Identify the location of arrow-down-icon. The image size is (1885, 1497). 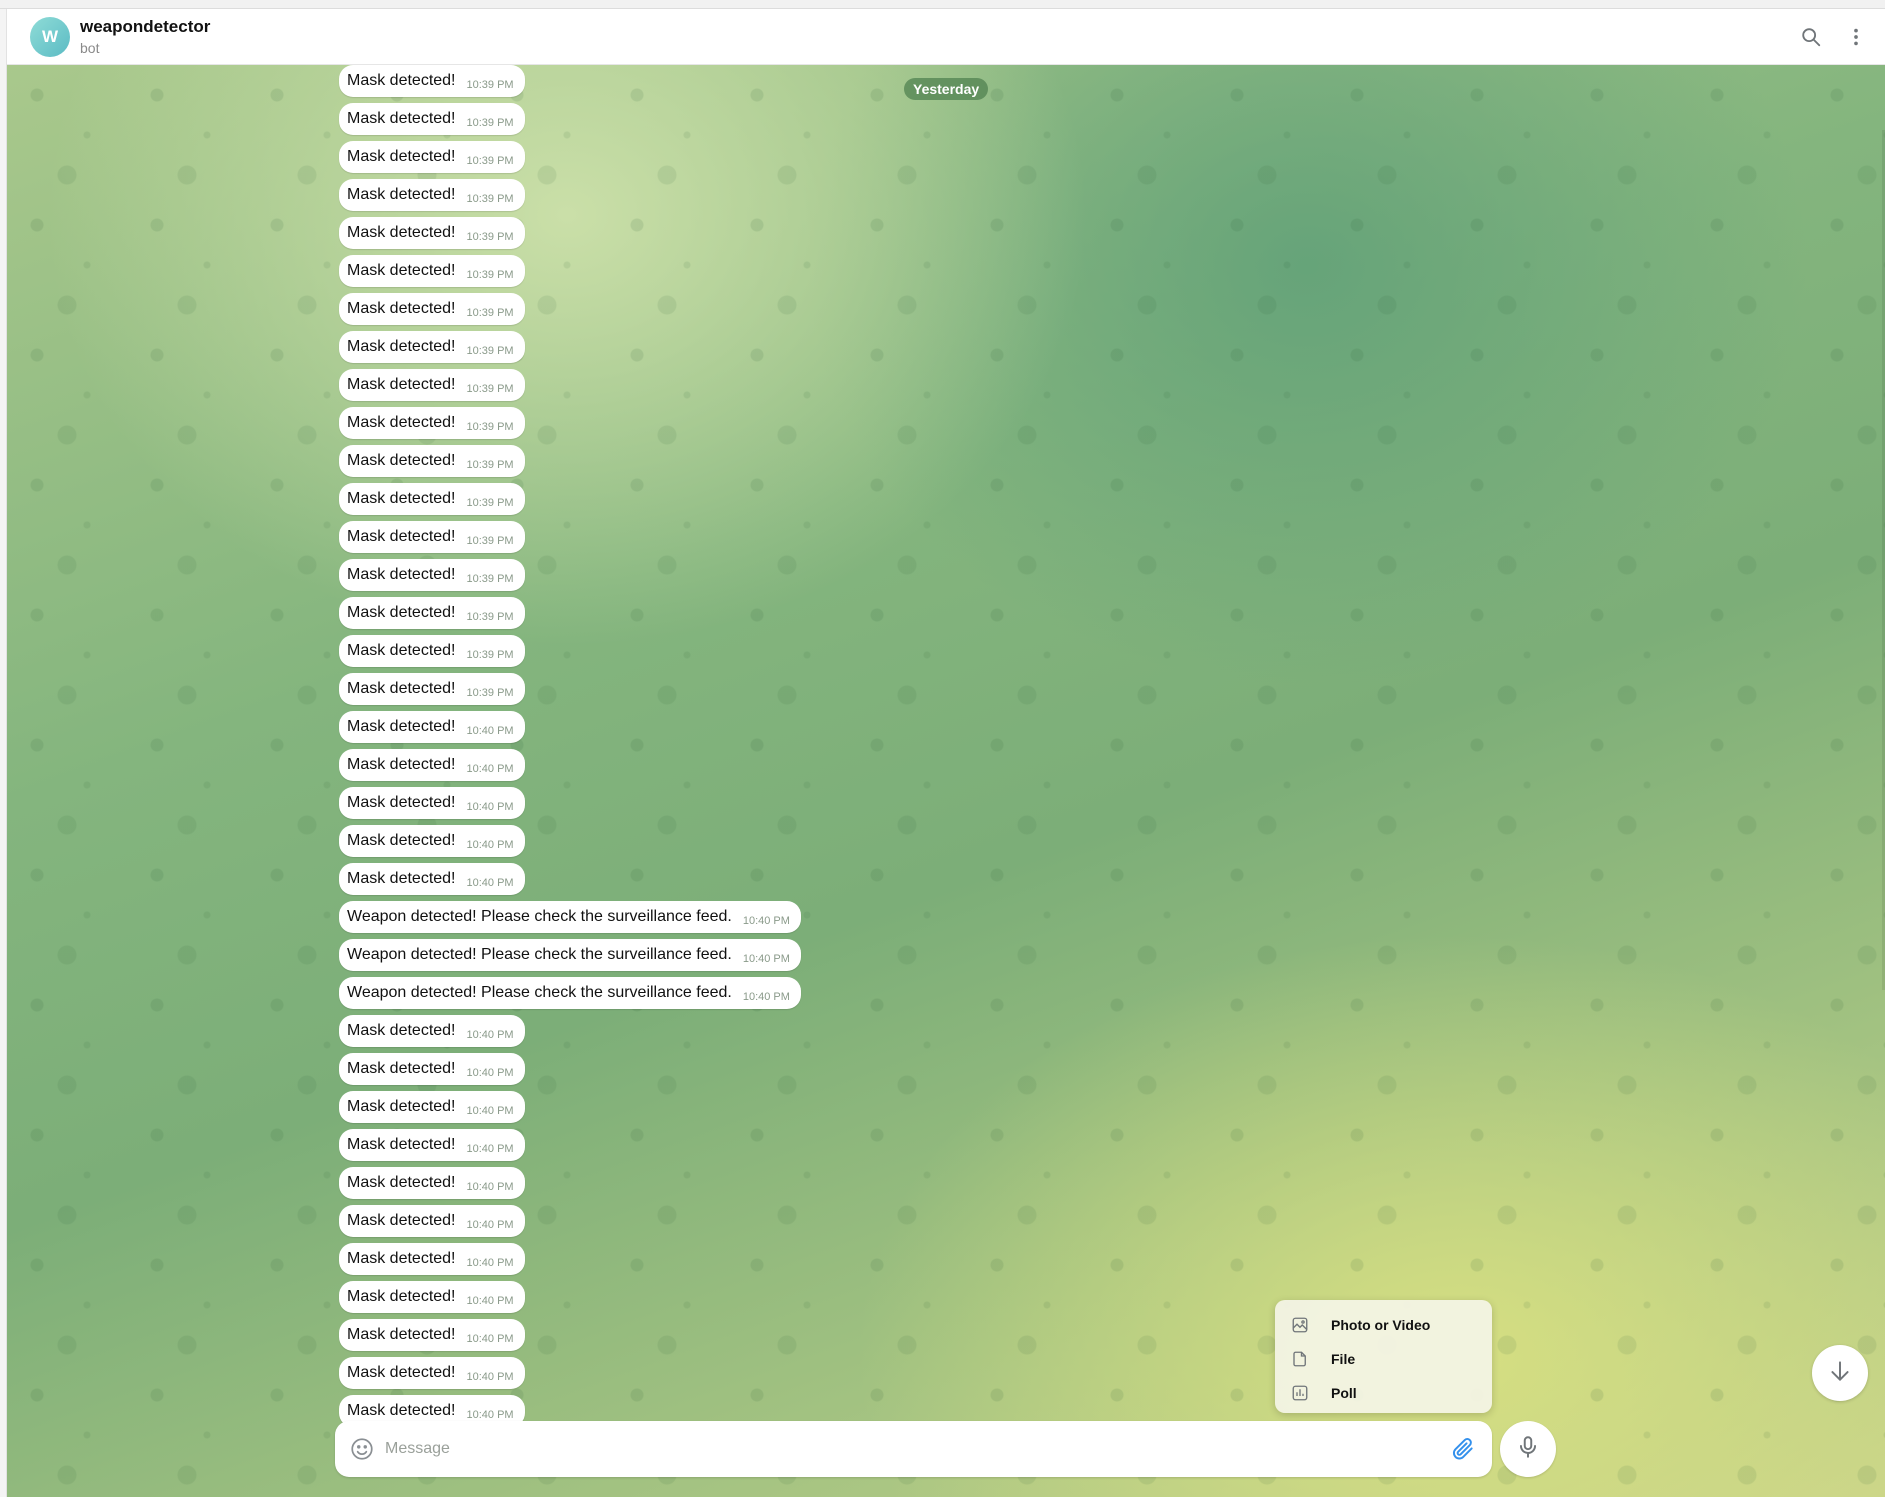
(1840, 1373).